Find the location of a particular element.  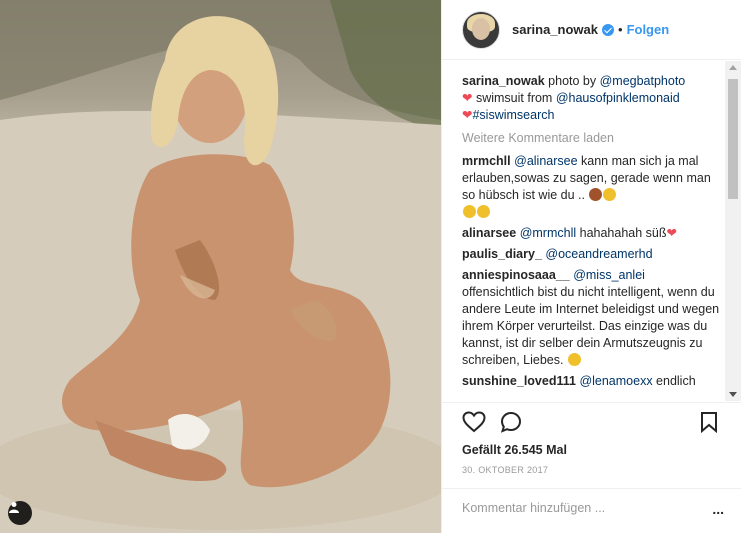

bookmark-icon is located at coordinates (709, 422).